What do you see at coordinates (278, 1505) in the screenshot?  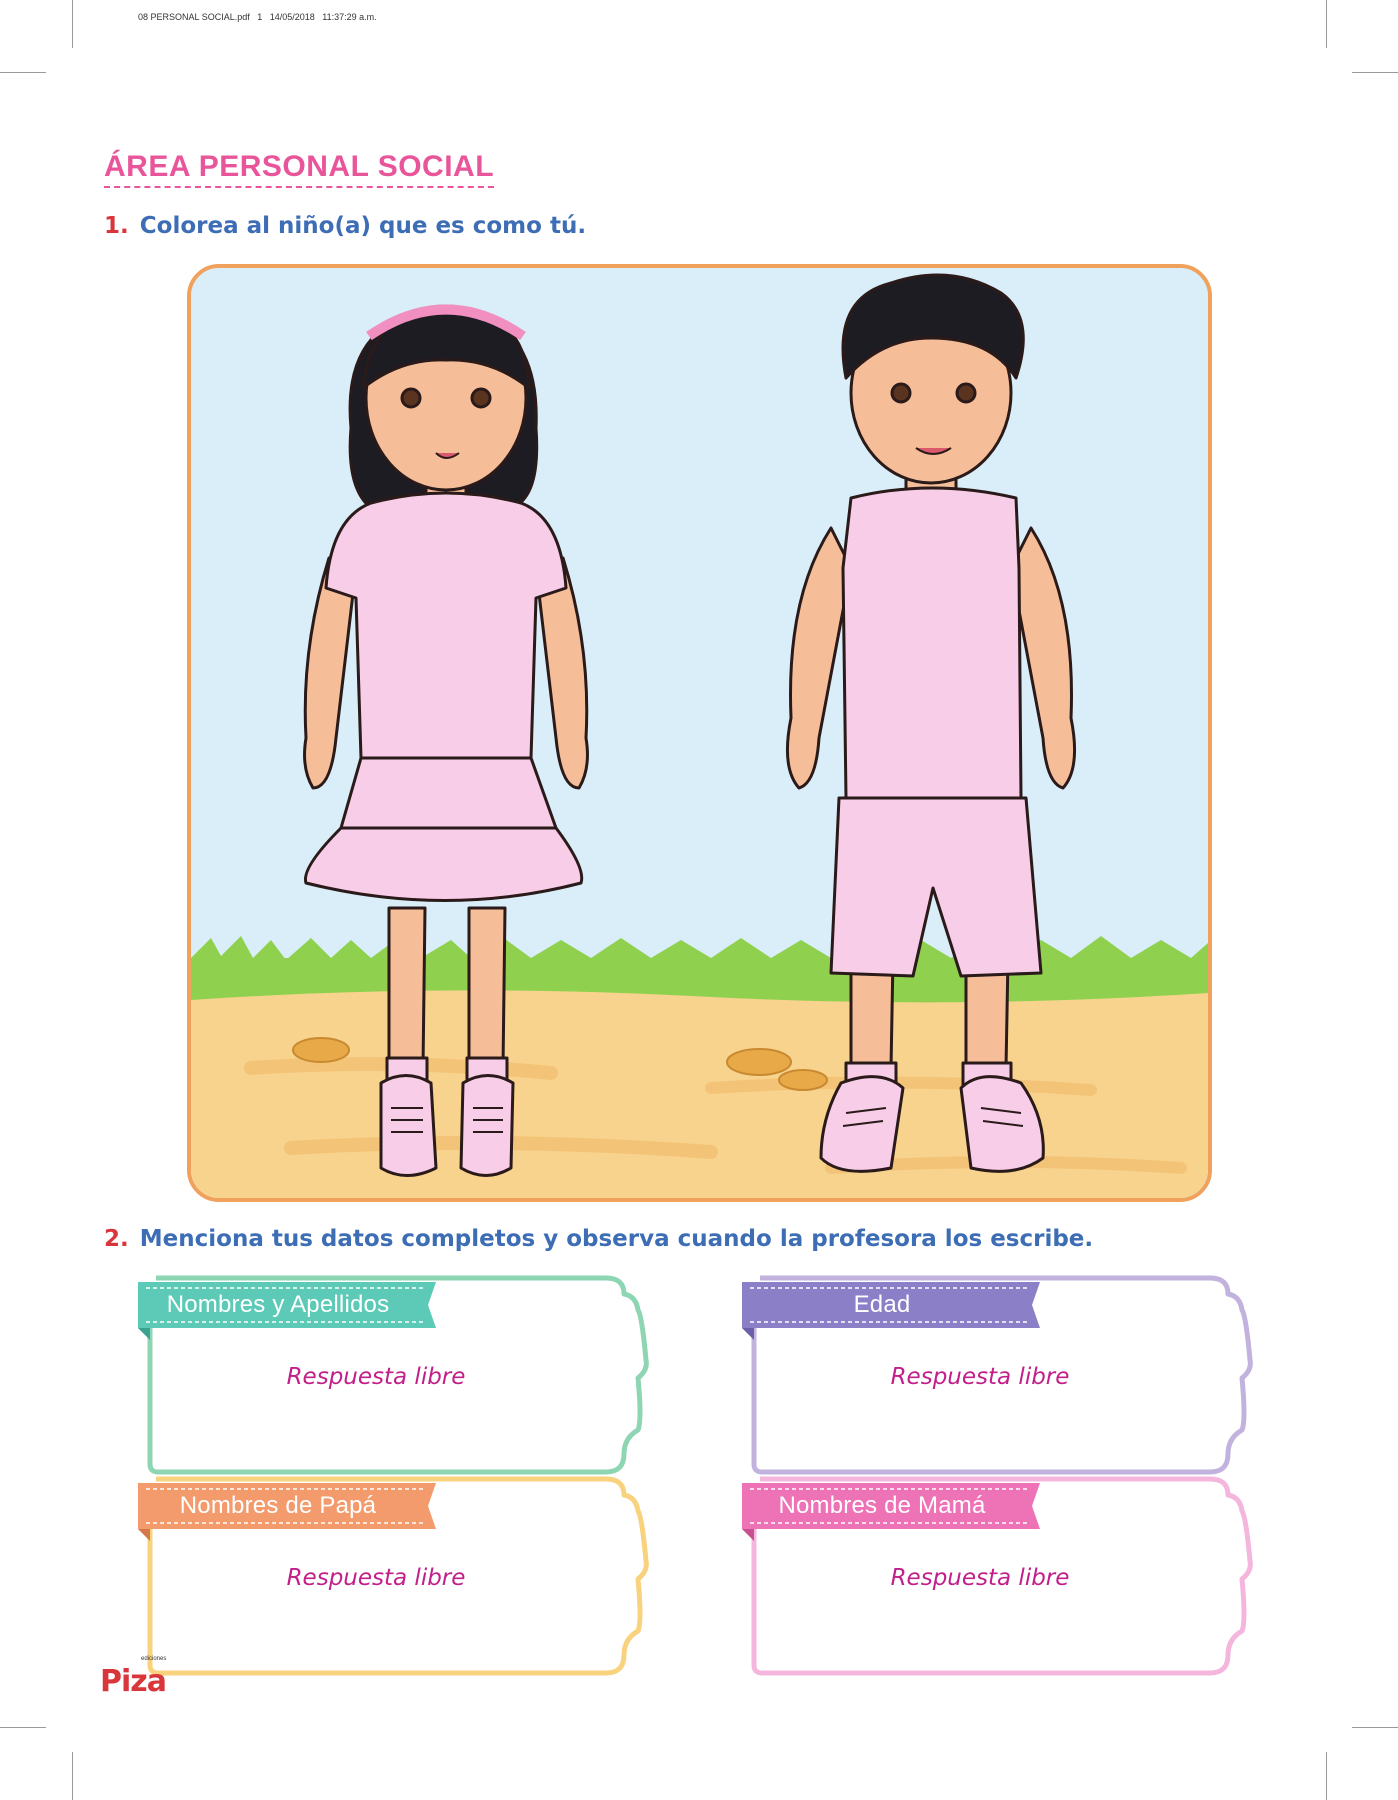 I see `card-title: Nombres de Papá` at bounding box center [278, 1505].